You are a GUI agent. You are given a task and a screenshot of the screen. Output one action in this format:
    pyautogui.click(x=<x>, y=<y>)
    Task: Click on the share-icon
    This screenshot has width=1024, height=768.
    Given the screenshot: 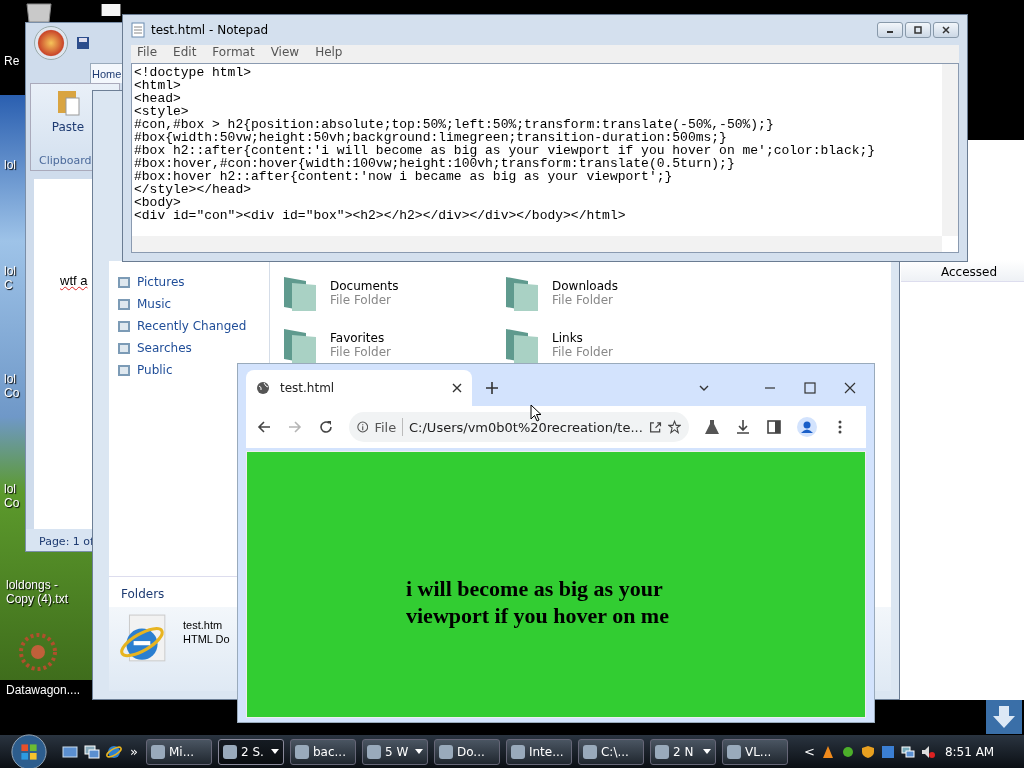 What is the action you would take?
    pyautogui.click(x=655, y=427)
    